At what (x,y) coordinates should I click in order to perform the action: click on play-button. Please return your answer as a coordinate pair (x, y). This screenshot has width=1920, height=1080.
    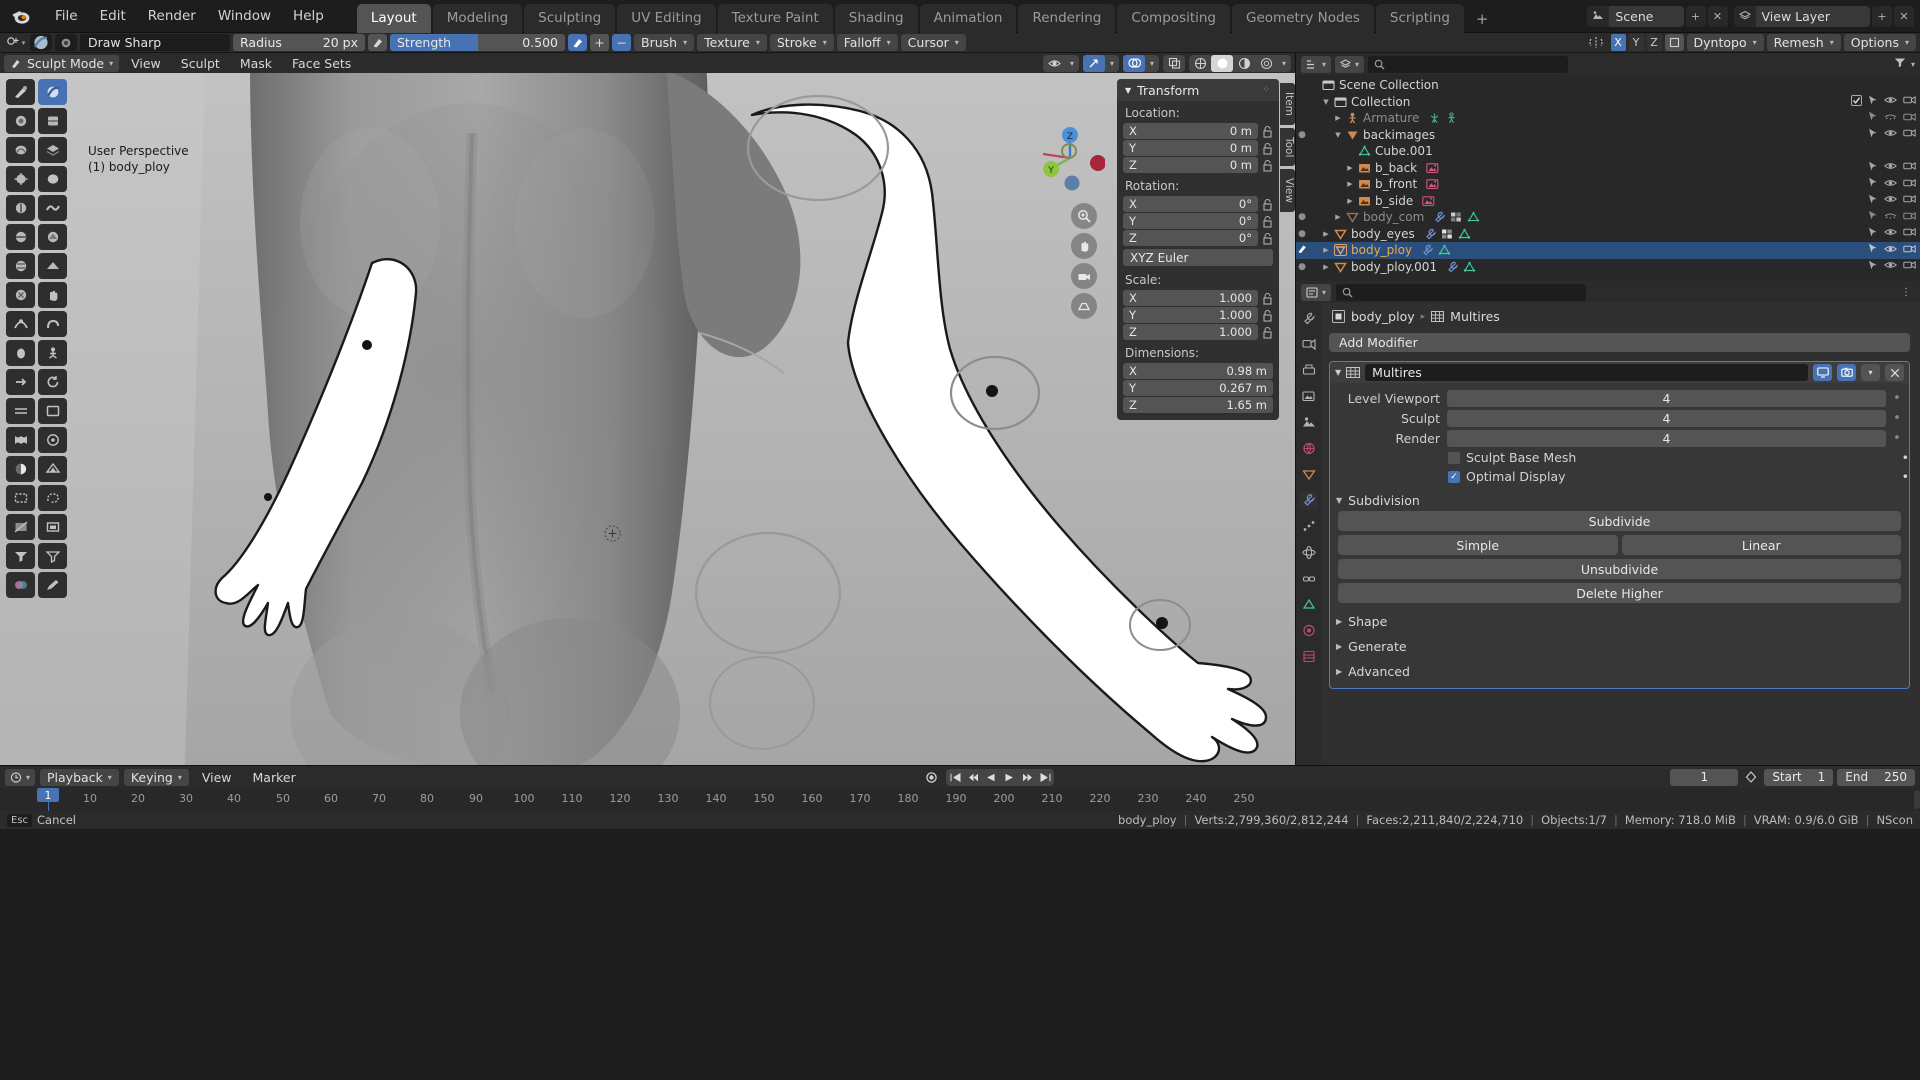
    Looking at the image, I should click on (1009, 777).